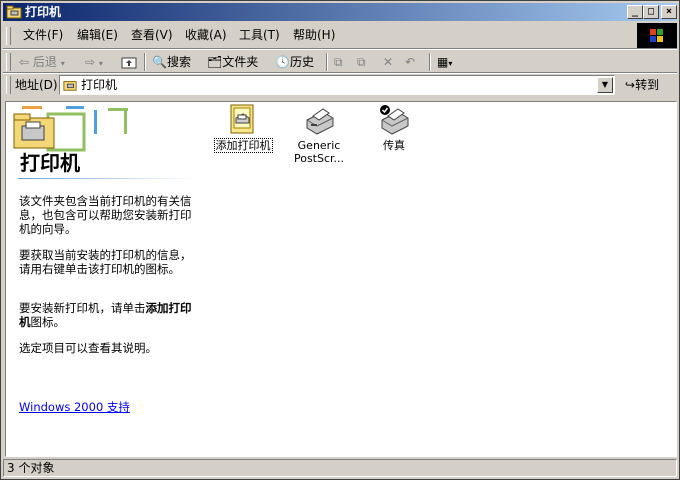 The width and height of the screenshot is (680, 480). Describe the element at coordinates (36, 85) in the screenshot. I see `address-label: 地址(D)` at that location.